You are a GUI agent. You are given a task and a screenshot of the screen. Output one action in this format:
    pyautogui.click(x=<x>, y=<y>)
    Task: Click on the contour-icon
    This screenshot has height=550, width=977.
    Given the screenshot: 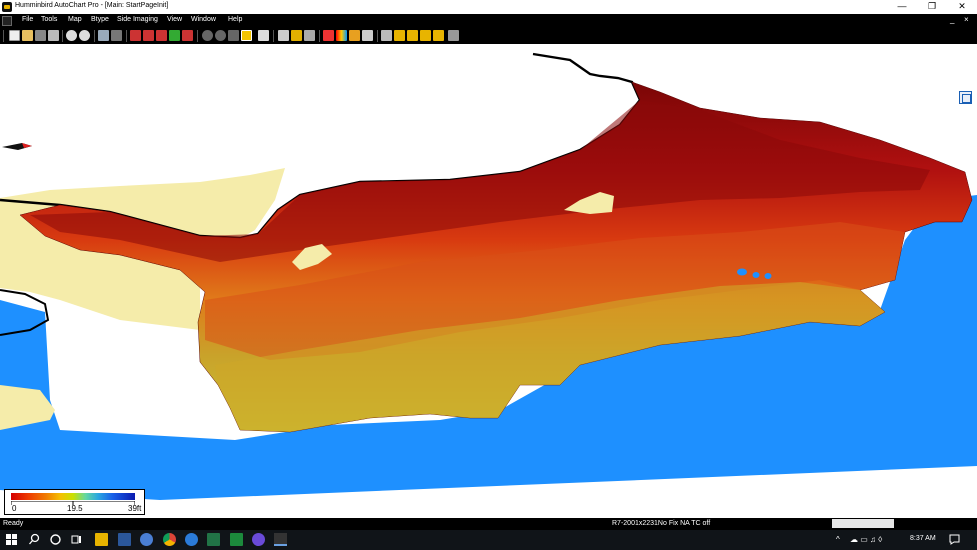 What is the action you would take?
    pyautogui.click(x=354, y=35)
    